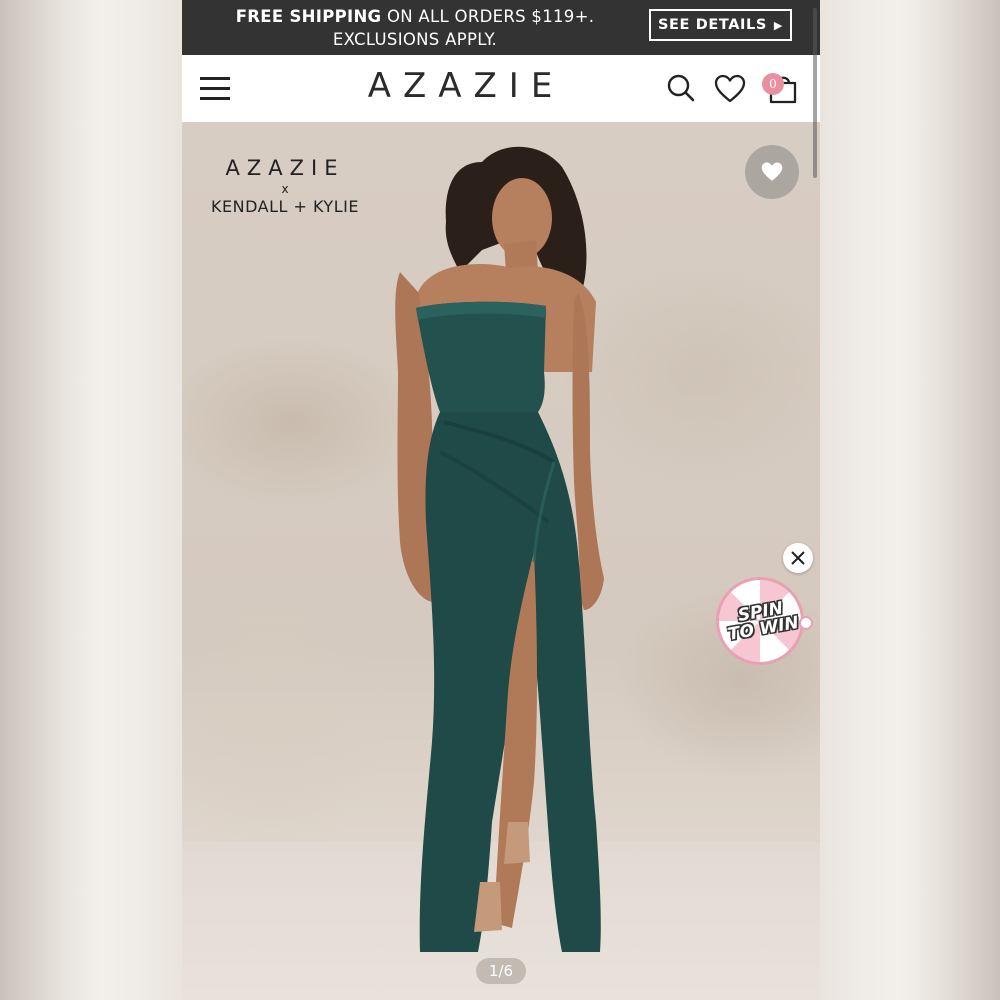 This screenshot has height=1000, width=1000. What do you see at coordinates (415, 39) in the screenshot?
I see `promo-text-line2: EXCLUSIONS APPLY.` at bounding box center [415, 39].